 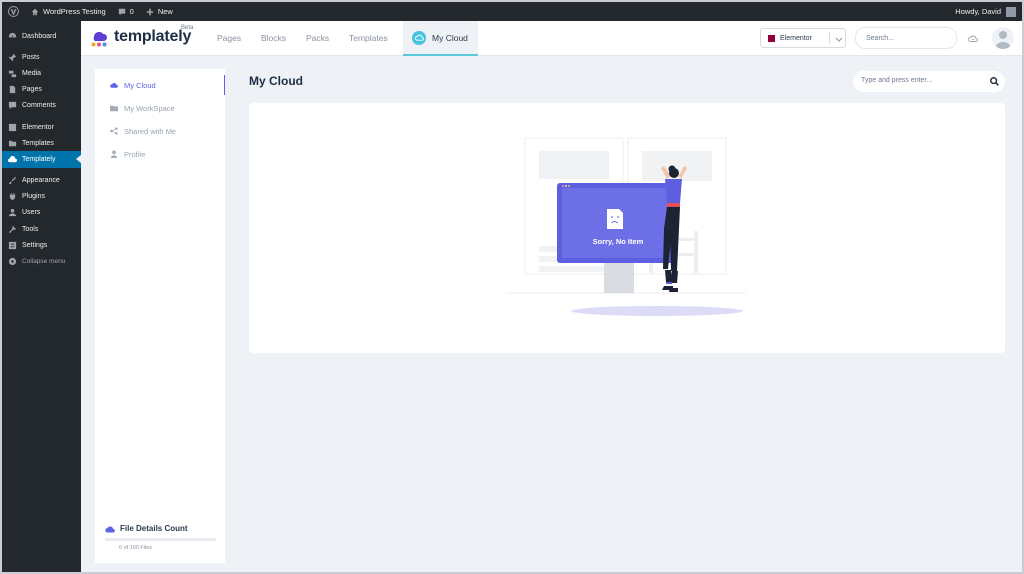 What do you see at coordinates (12, 229) in the screenshot?
I see `wrench-icon` at bounding box center [12, 229].